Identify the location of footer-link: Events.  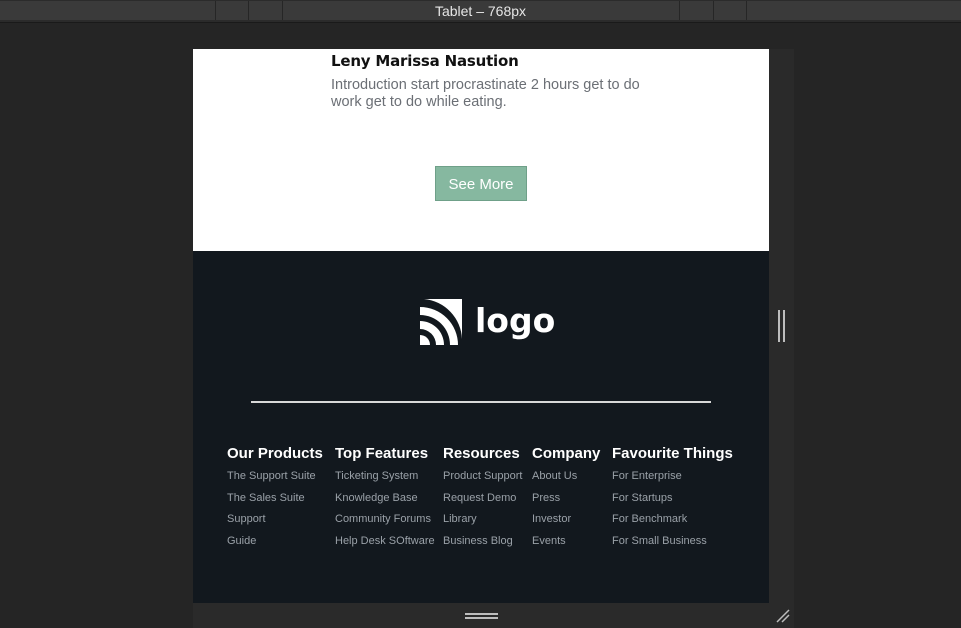
(566, 546).